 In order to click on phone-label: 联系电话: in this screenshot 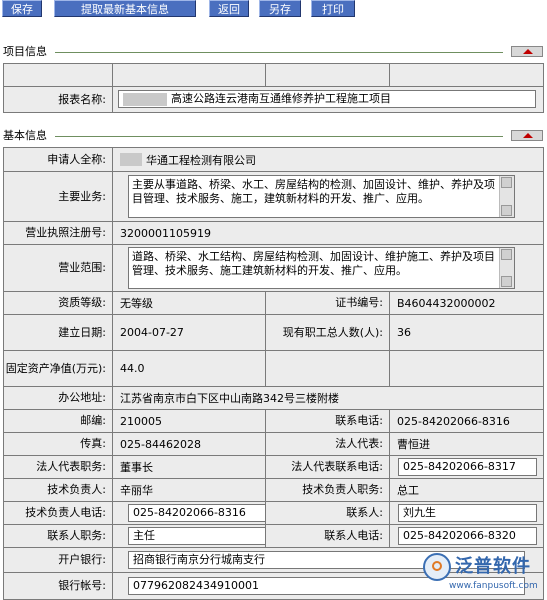, I will do `click(327, 421)`.